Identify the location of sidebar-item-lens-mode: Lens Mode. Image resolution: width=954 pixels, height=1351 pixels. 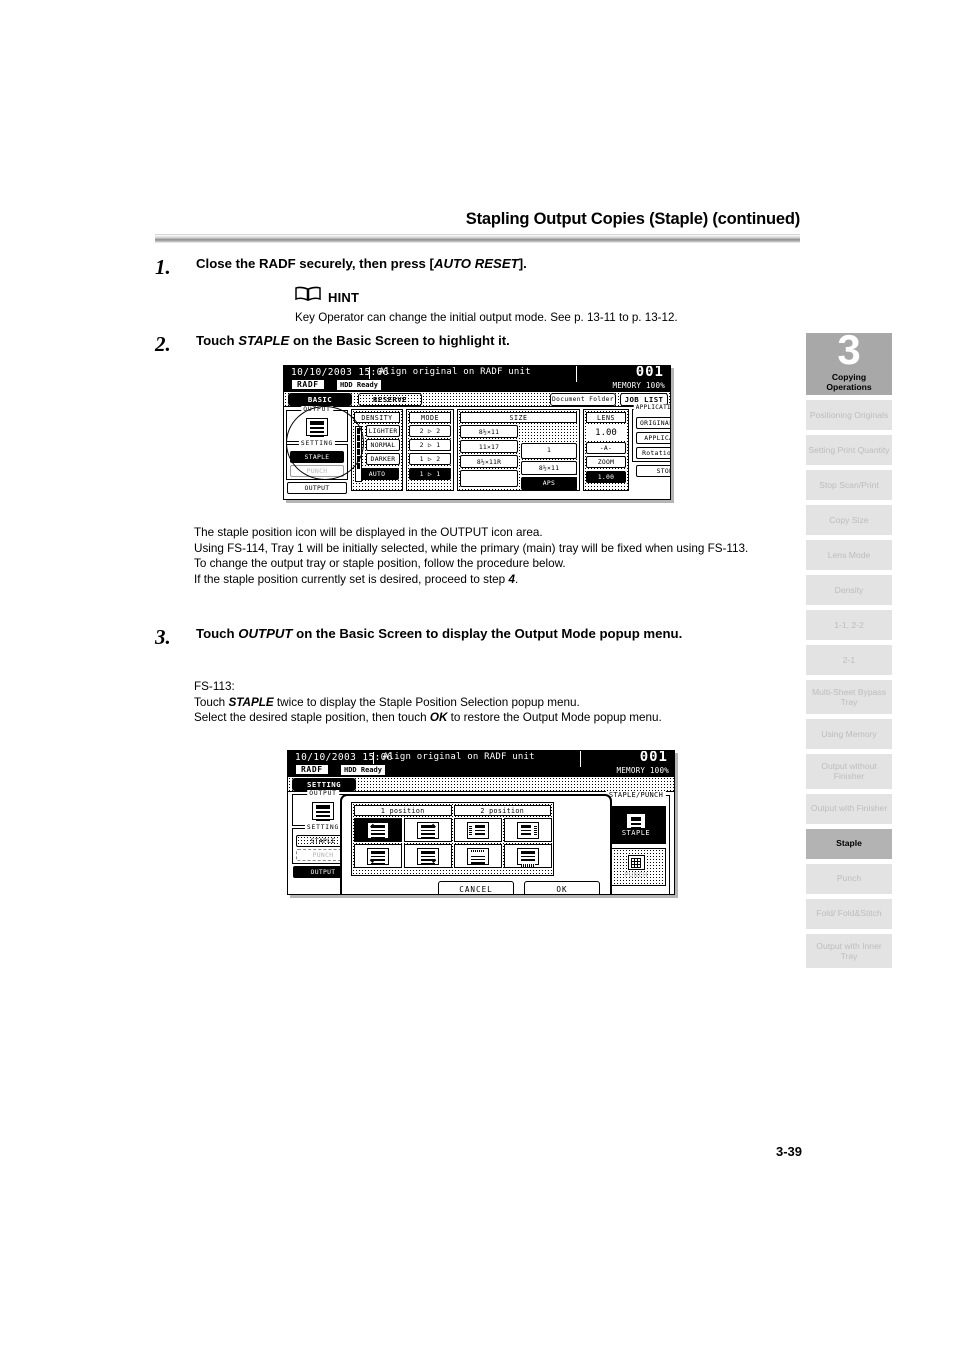
(849, 555).